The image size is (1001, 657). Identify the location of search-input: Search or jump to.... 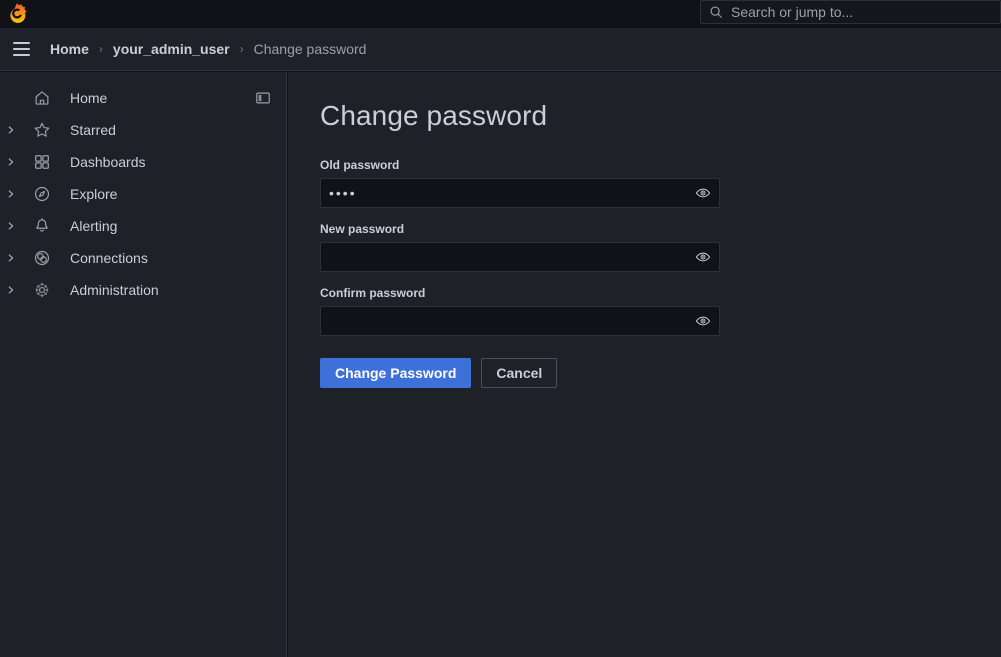
(850, 12).